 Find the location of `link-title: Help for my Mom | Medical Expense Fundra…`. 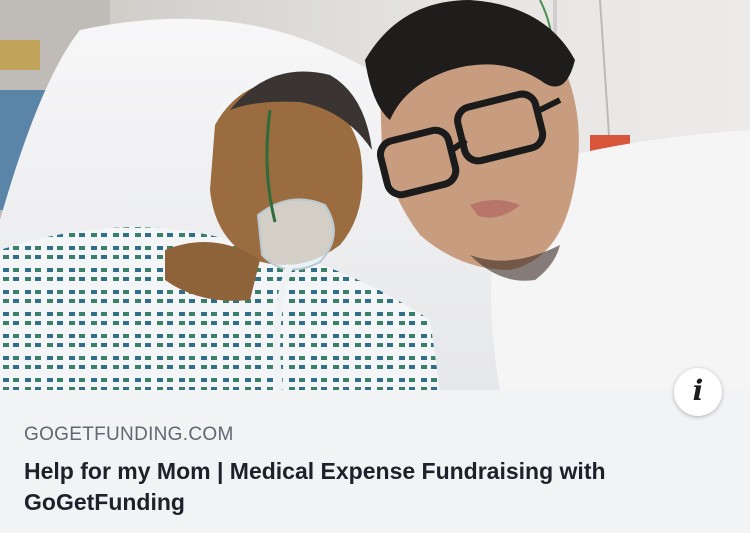

link-title: Help for my Mom | Medical Expense Fundra… is located at coordinates (315, 486).